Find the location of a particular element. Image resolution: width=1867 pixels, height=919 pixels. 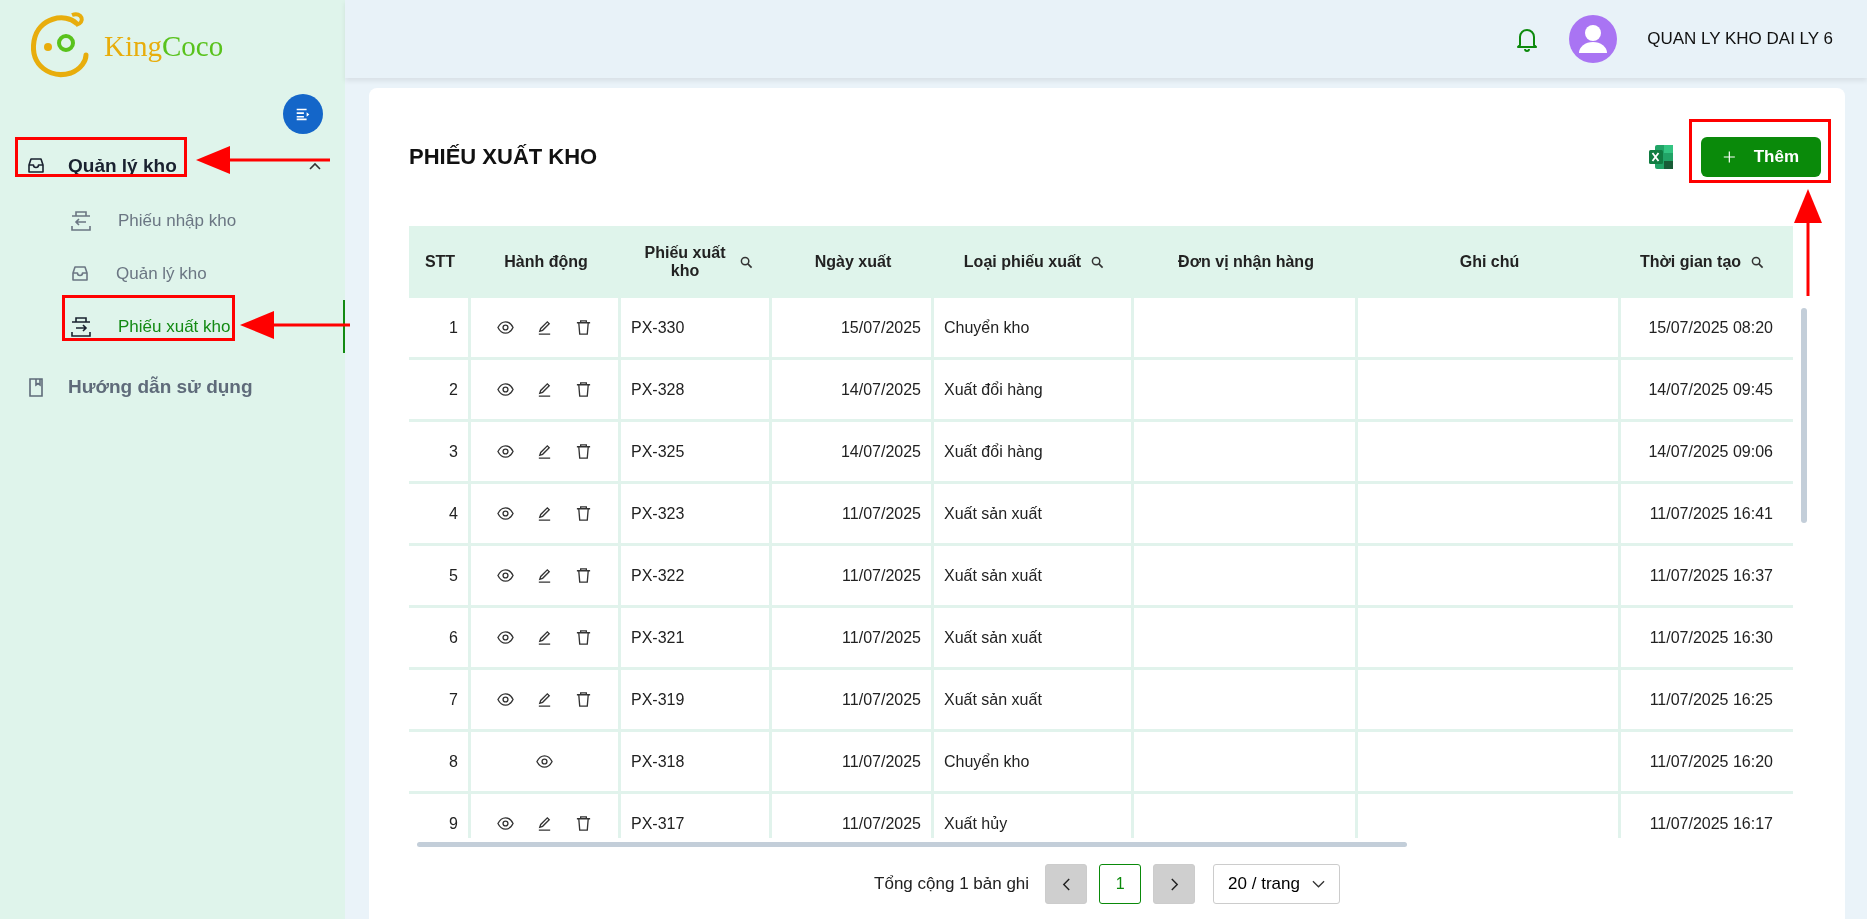

page-size-dropdown: 20 / trang is located at coordinates (1276, 884).